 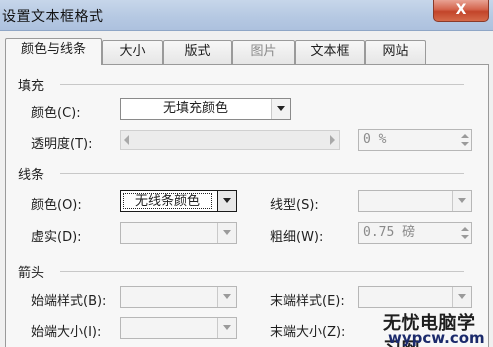 I want to click on section-line-divider, so click(x=262, y=173).